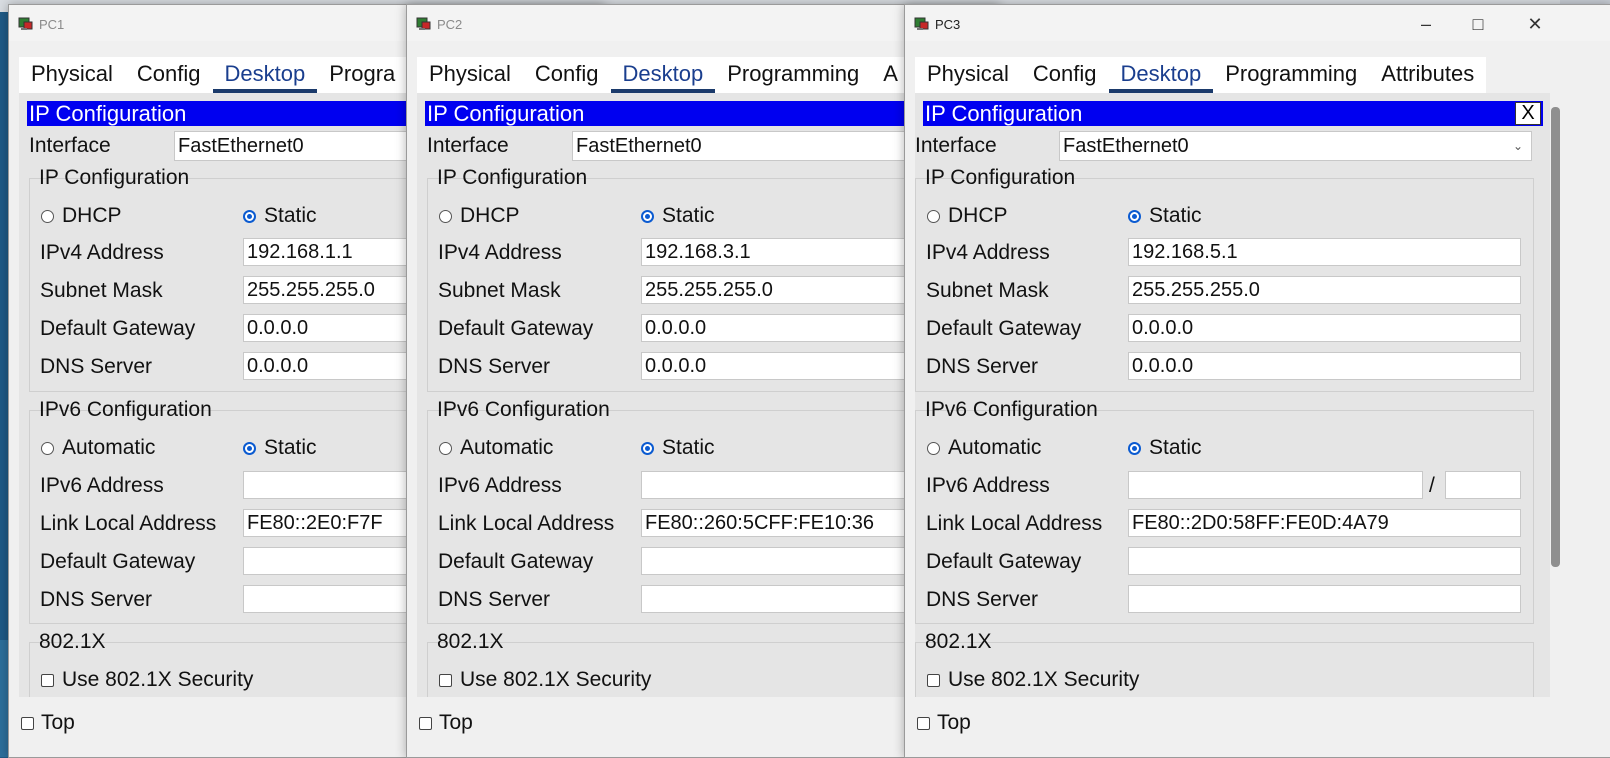 The width and height of the screenshot is (1610, 758). What do you see at coordinates (1324, 252) in the screenshot?
I see `ipv4-address-input: 192.168.5.1` at bounding box center [1324, 252].